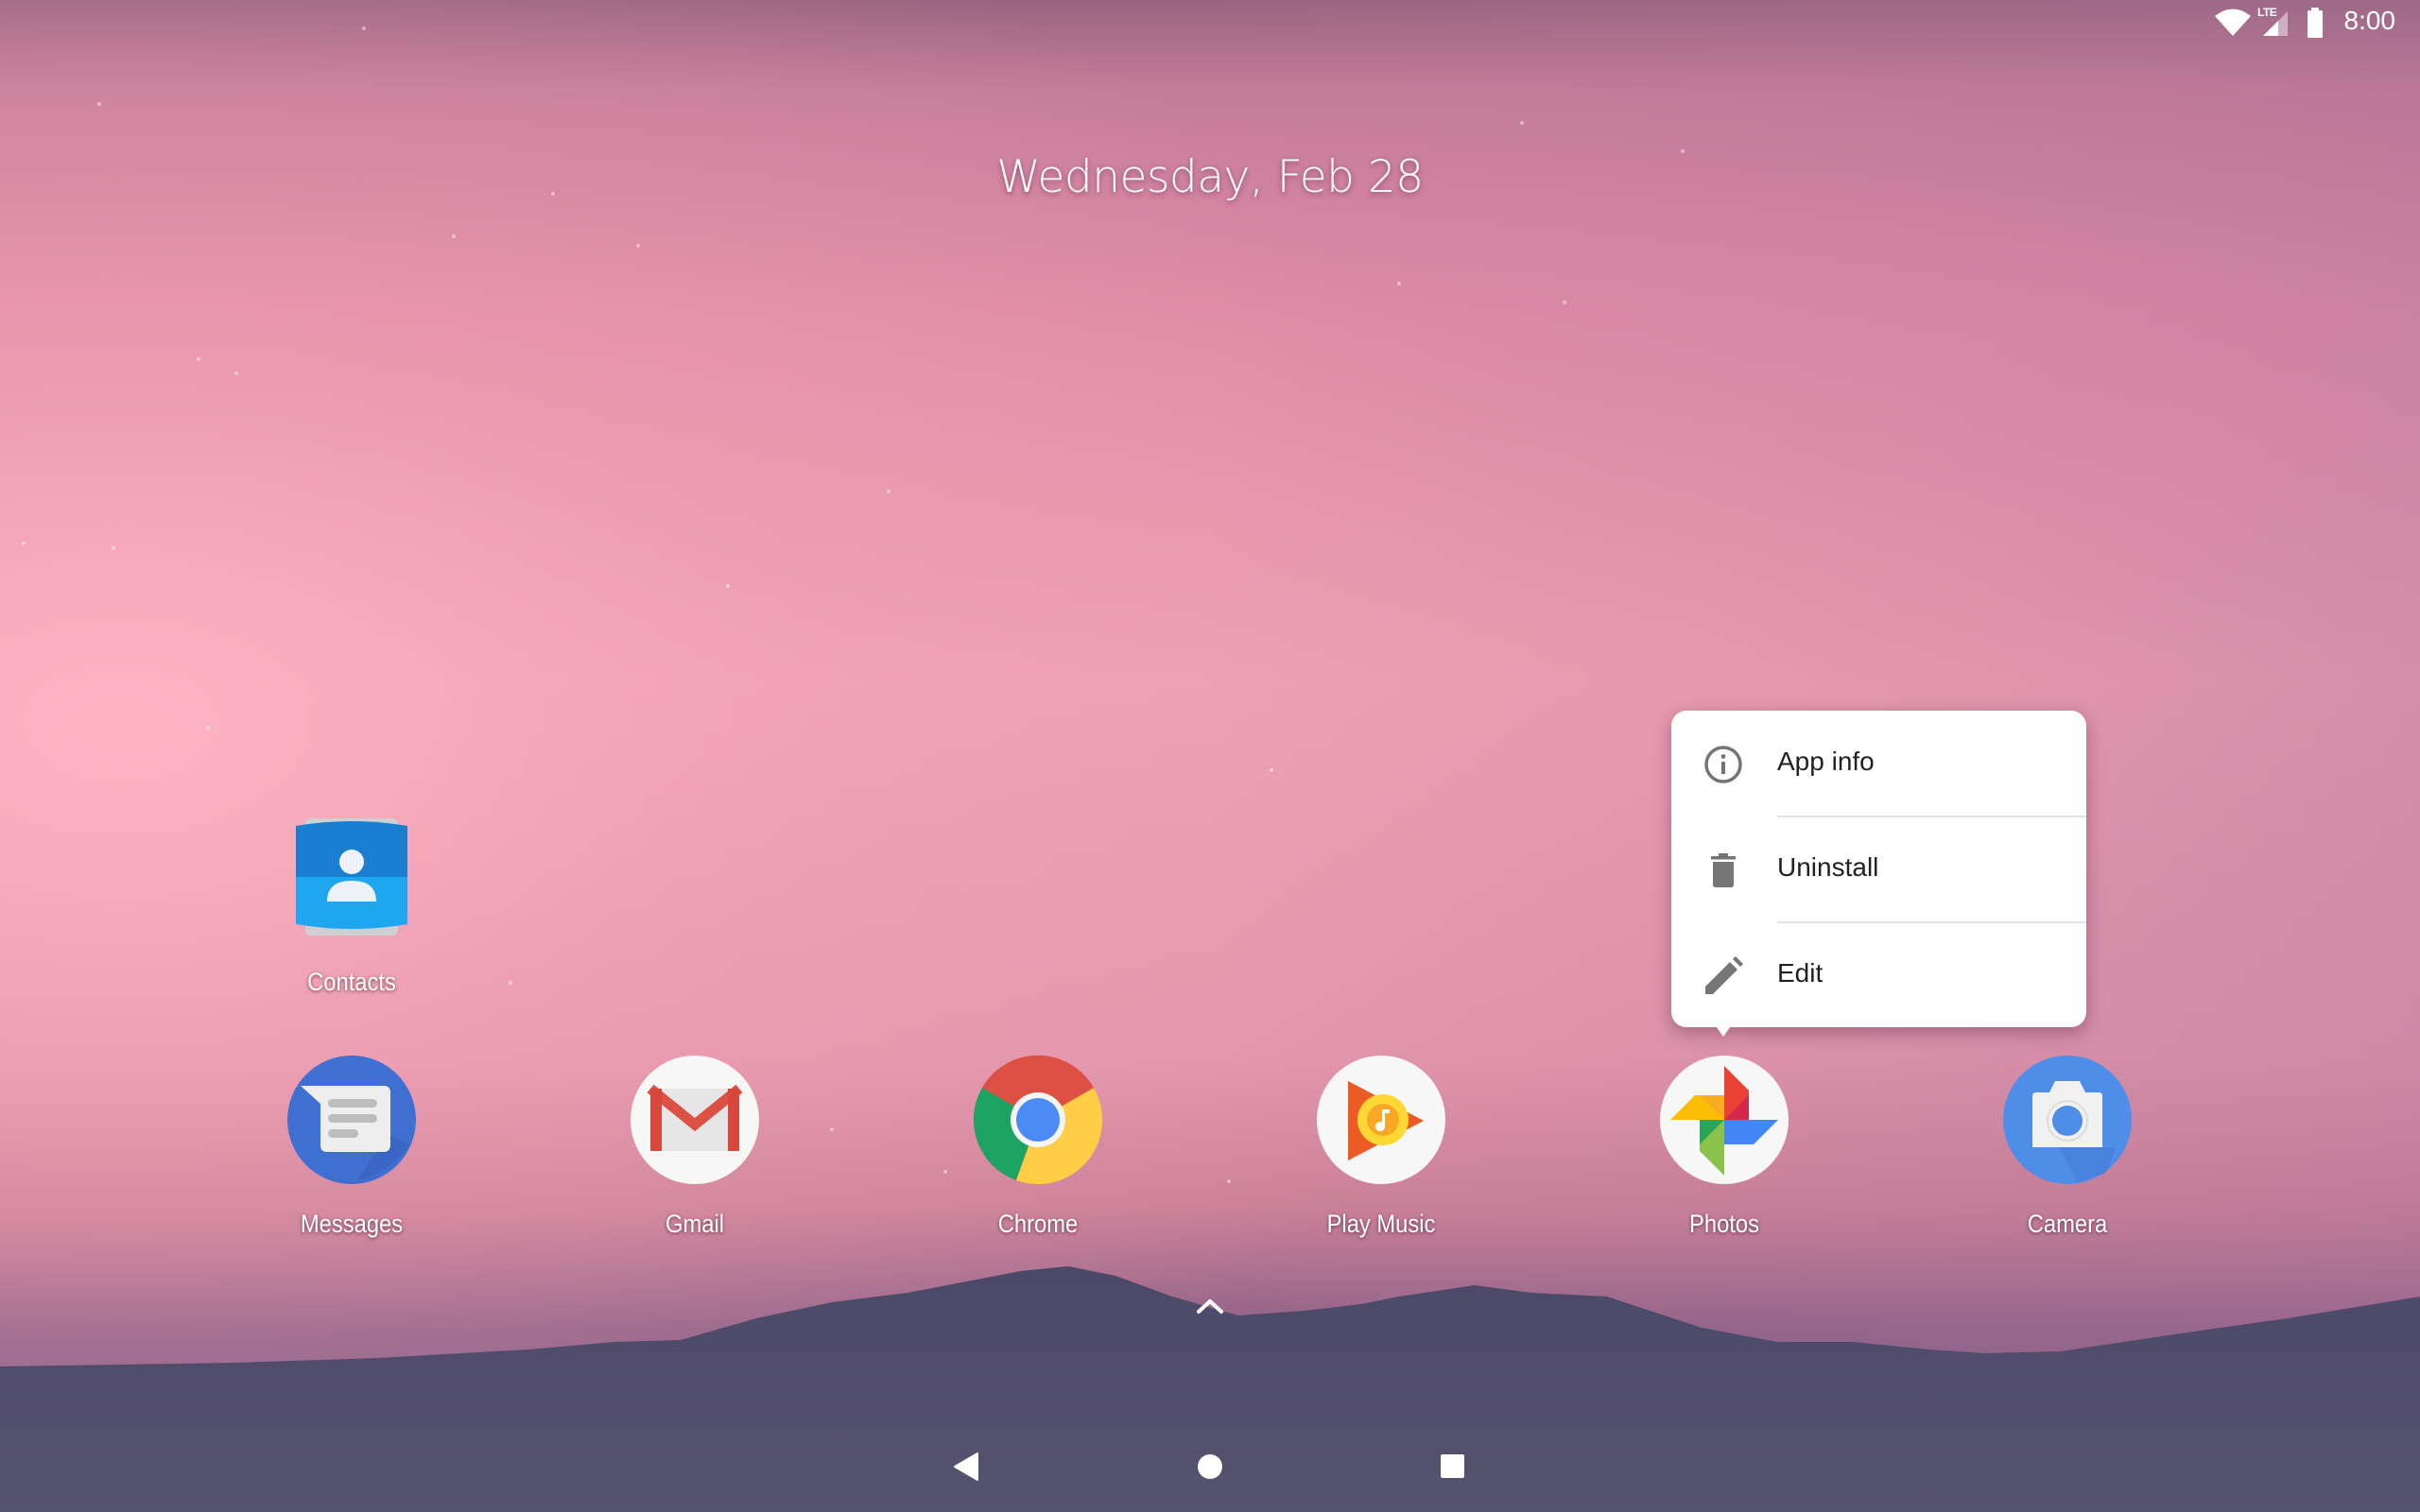  I want to click on app-label: Messages, so click(352, 1224).